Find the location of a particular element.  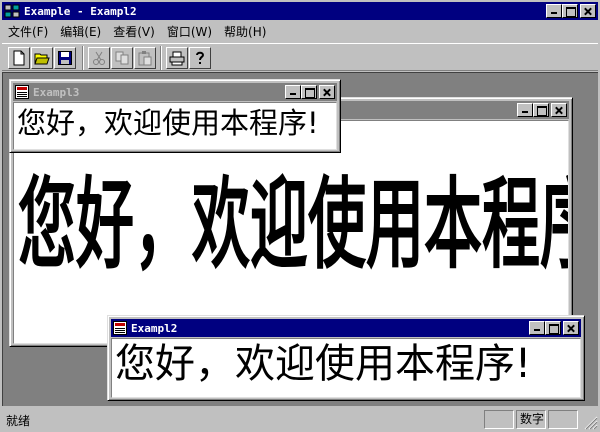

save-disk-icon is located at coordinates (65, 58).